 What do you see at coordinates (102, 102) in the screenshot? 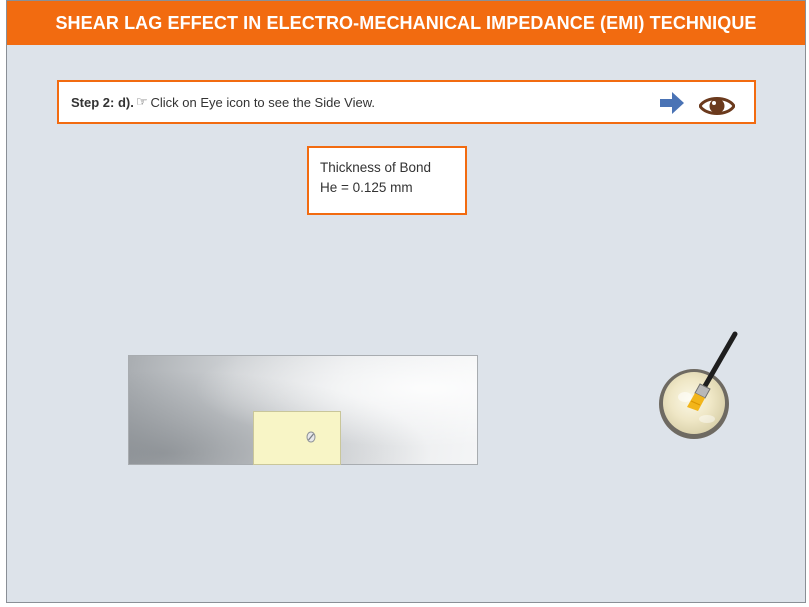
I see `step-label: Step 2: d).` at bounding box center [102, 102].